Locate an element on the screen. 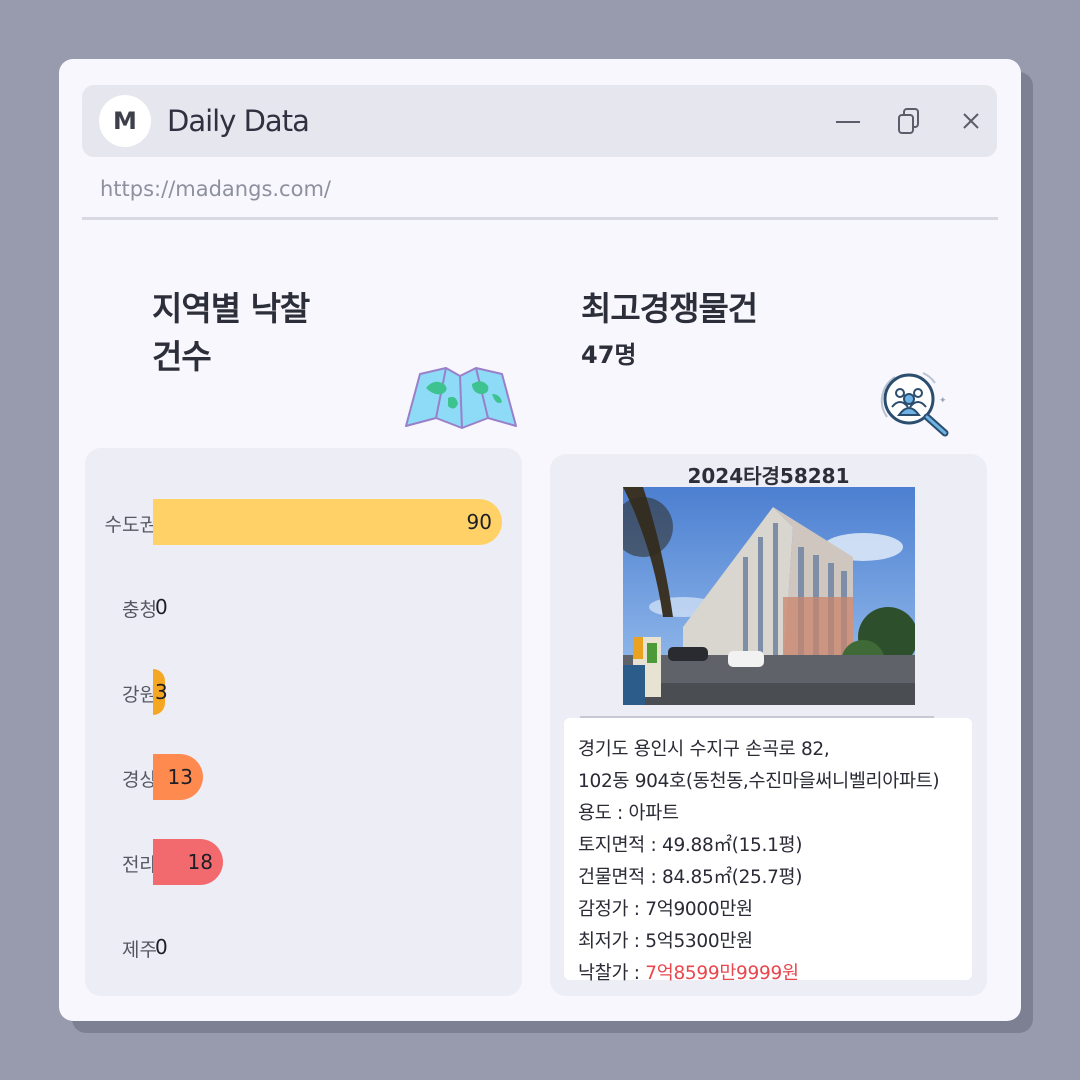 Image resolution: width=1080 pixels, height=1080 pixels. bar-row: 경상 13 is located at coordinates (303, 777).